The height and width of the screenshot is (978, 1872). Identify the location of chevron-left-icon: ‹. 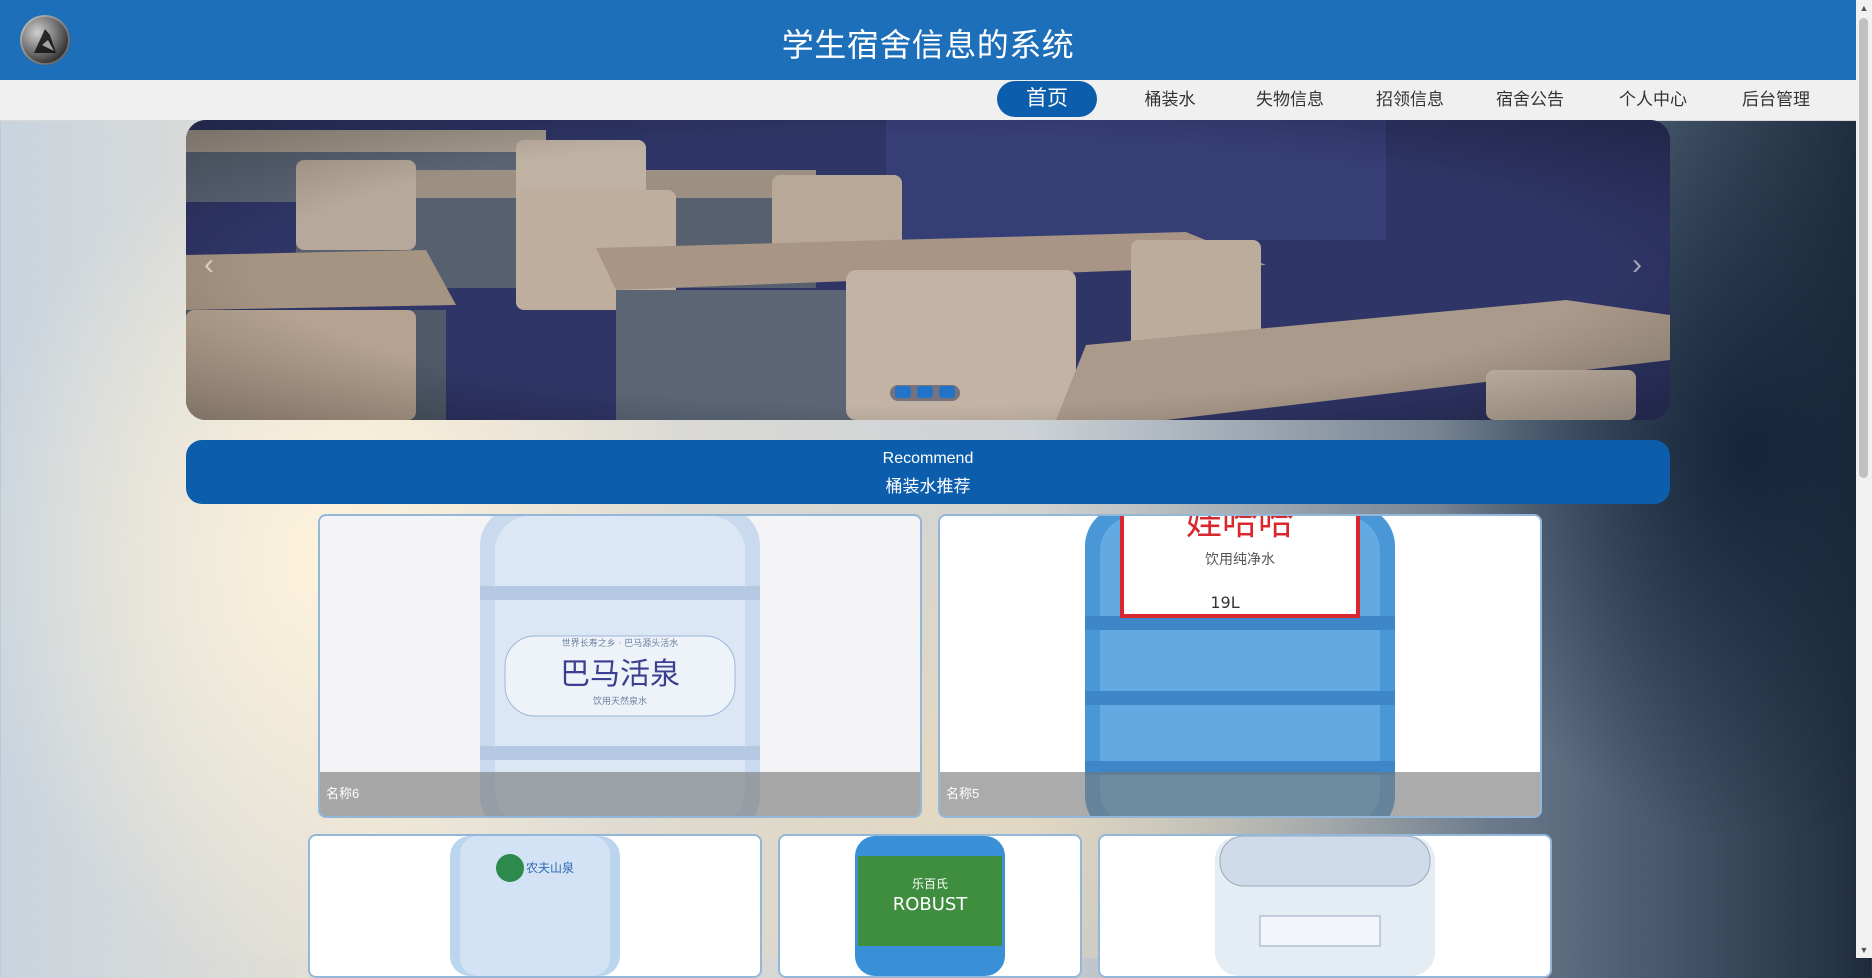
(209, 265).